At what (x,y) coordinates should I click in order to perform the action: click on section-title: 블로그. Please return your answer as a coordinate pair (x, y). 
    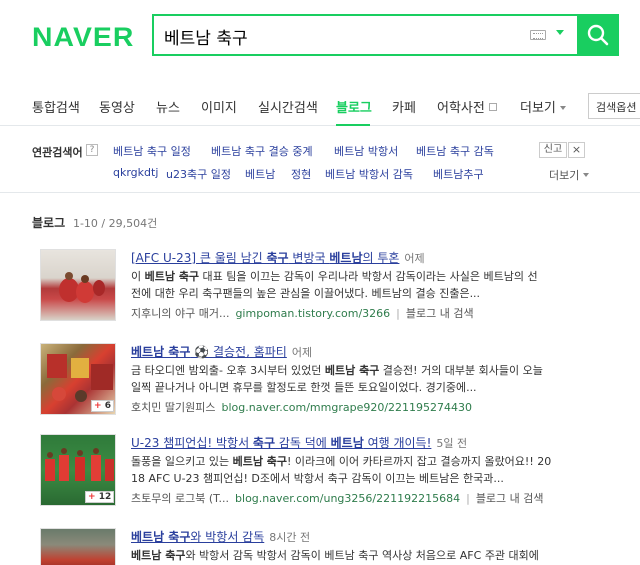
    Looking at the image, I should click on (49, 223).